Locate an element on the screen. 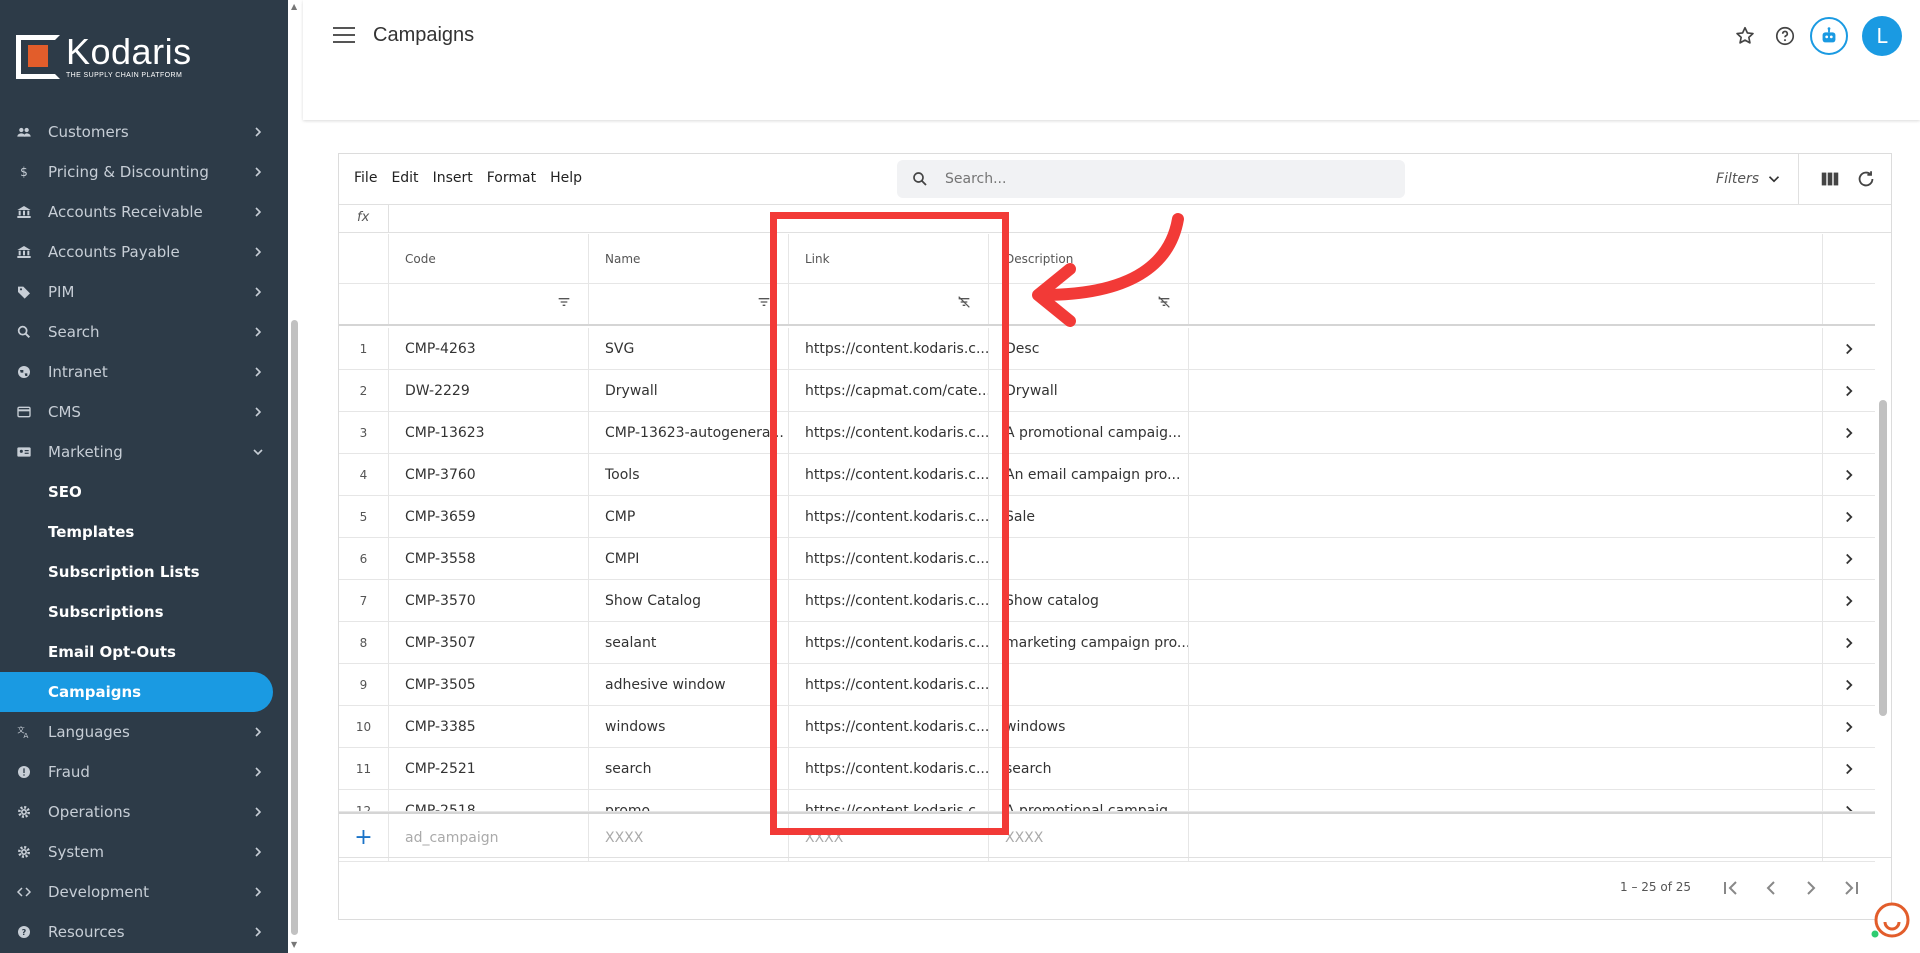  favorite-star-icon is located at coordinates (1745, 36).